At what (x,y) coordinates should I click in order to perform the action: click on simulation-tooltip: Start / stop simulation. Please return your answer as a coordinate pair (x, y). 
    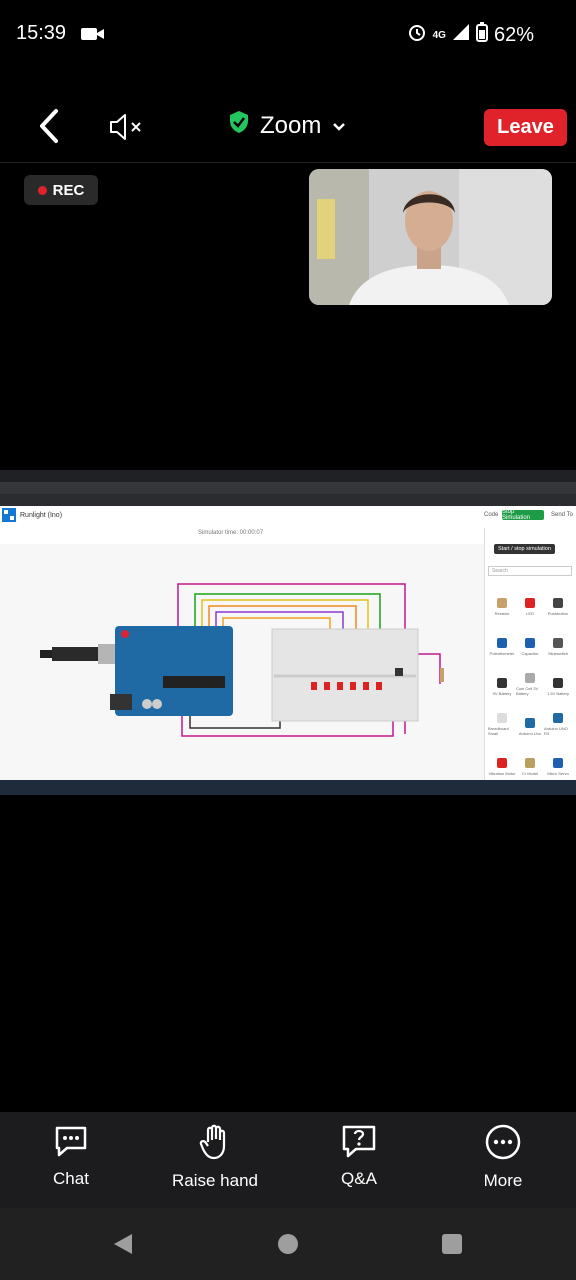
    Looking at the image, I should click on (524, 549).